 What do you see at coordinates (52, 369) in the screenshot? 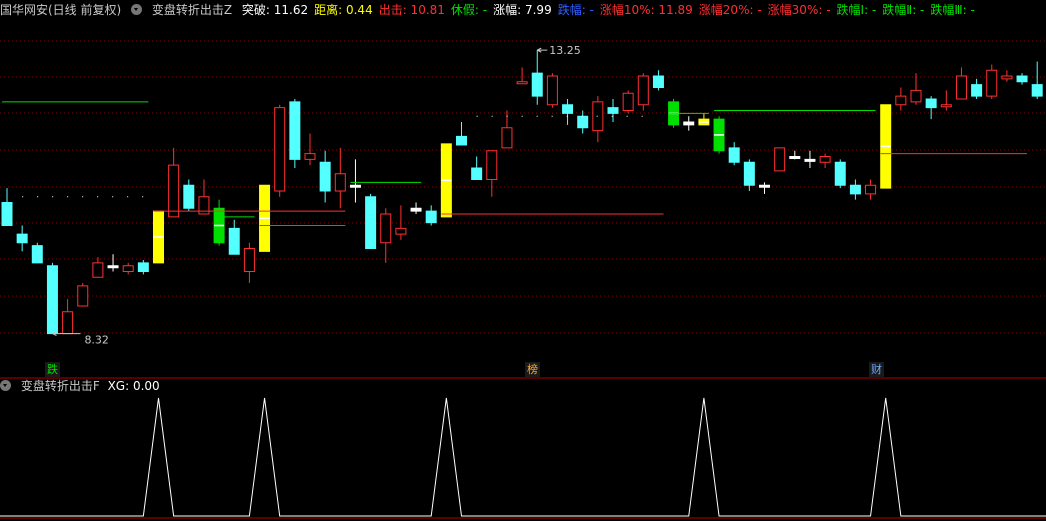
I see `tag-die: 跌` at bounding box center [52, 369].